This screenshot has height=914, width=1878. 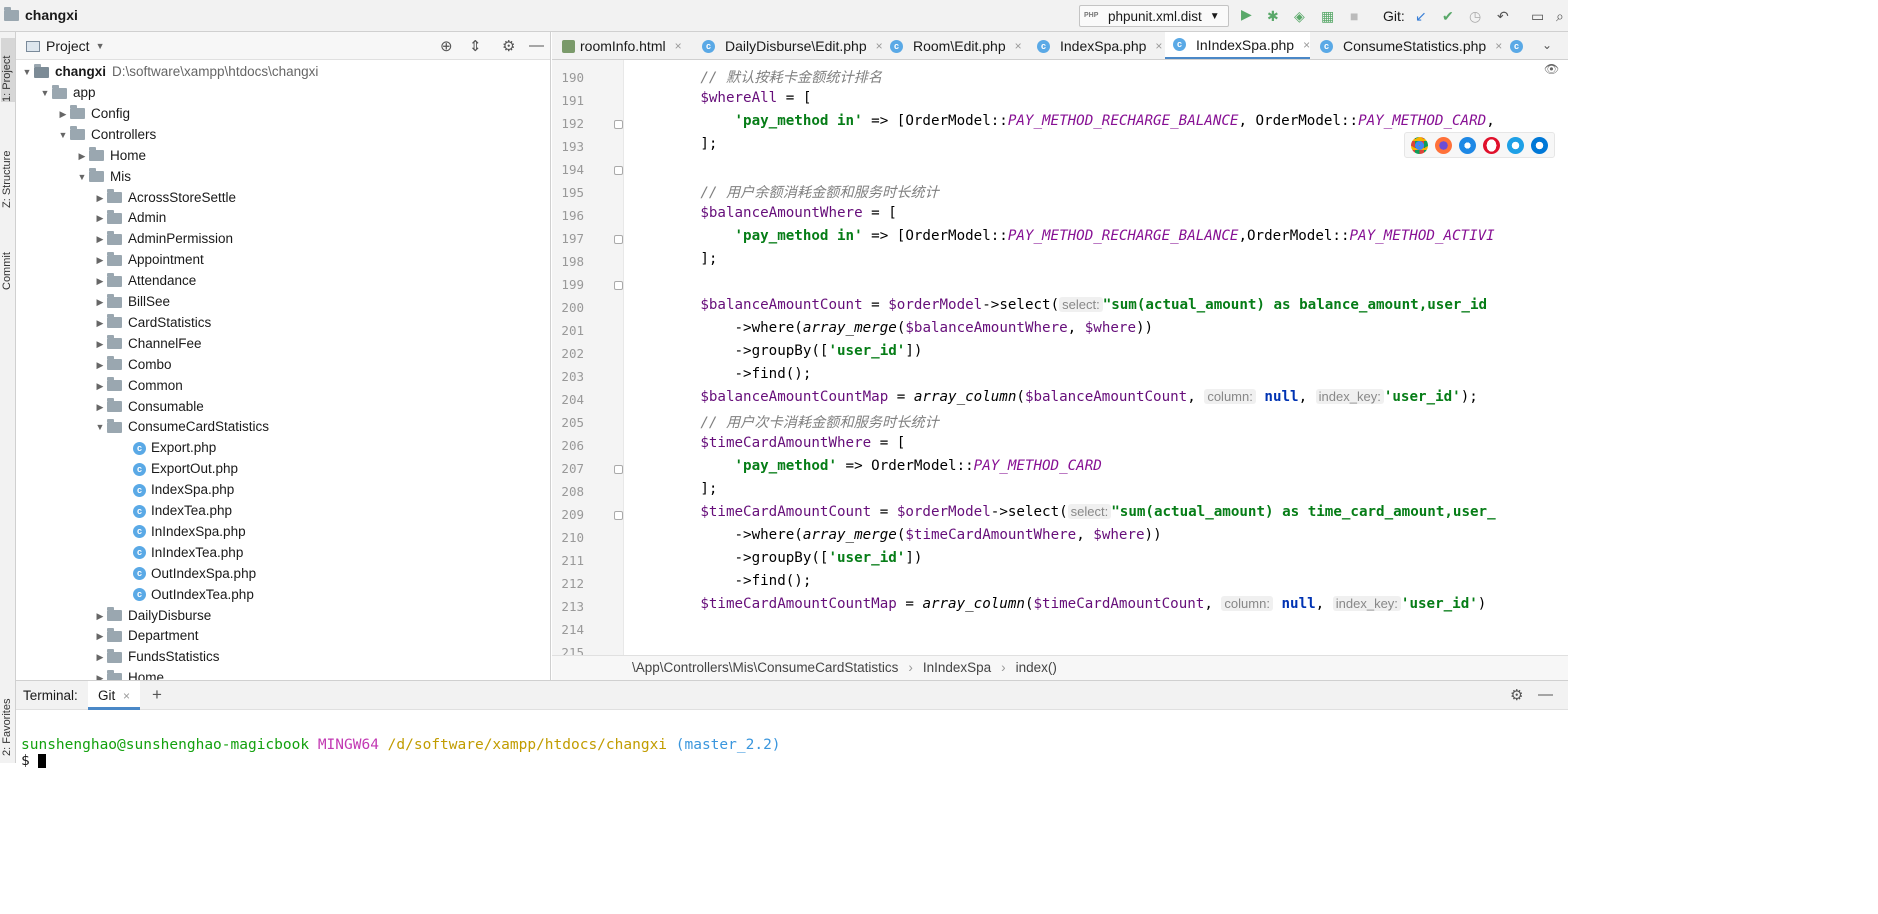 I want to click on tree-file-item: c OutIndexTea.php, so click(x=193, y=595).